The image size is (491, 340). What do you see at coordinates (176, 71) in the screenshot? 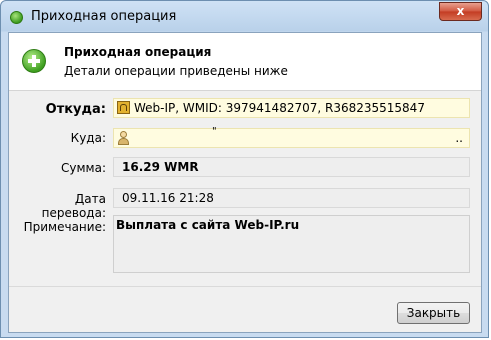
I see `header-subtitle: Детали операции приведены ниже` at bounding box center [176, 71].